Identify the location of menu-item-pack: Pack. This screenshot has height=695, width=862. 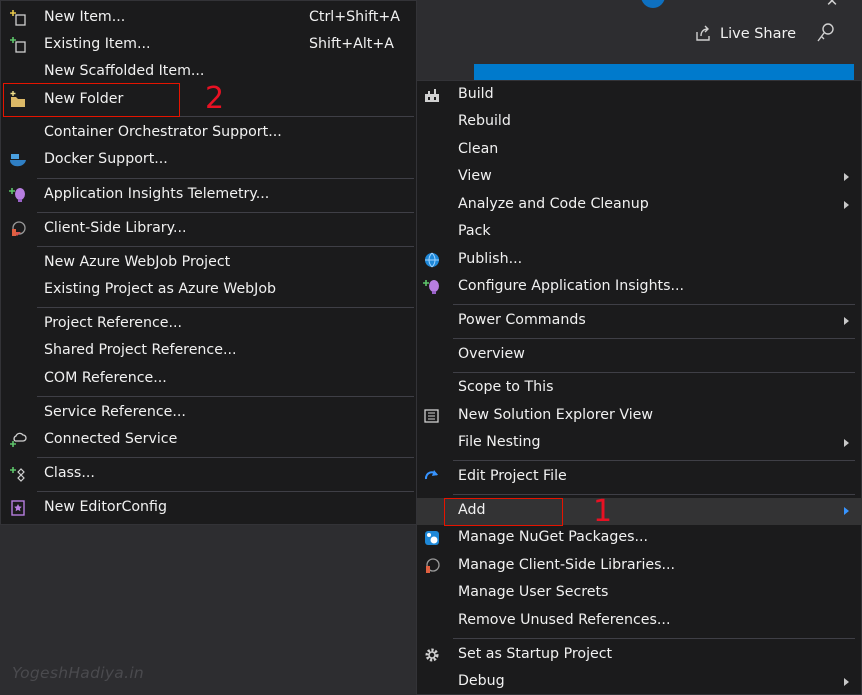
(639, 232).